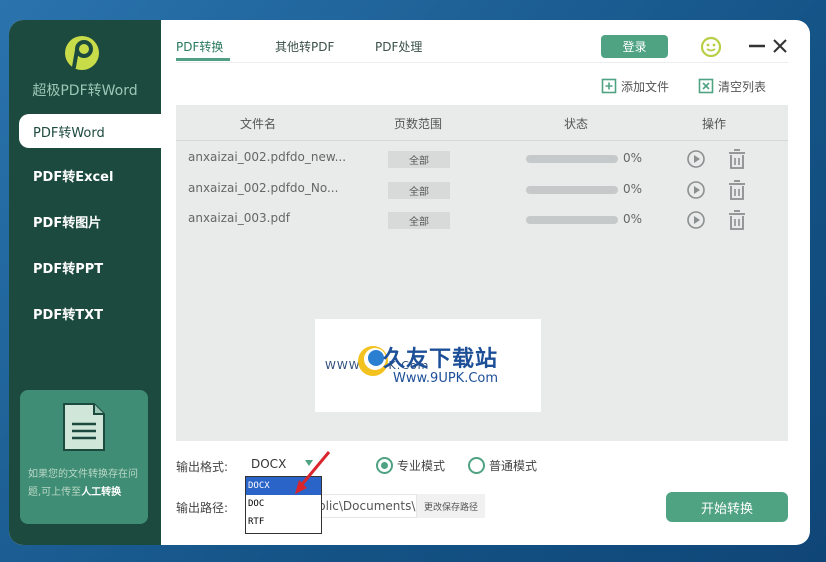  I want to click on format-option-doc: DOC, so click(283, 504).